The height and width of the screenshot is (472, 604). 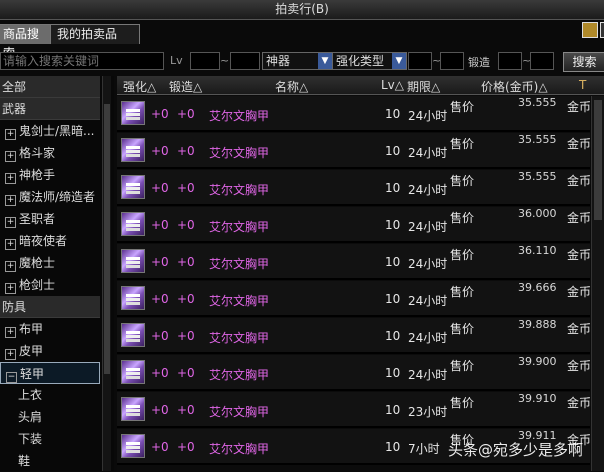 I want to click on window-menu-icon, so click(x=602, y=30).